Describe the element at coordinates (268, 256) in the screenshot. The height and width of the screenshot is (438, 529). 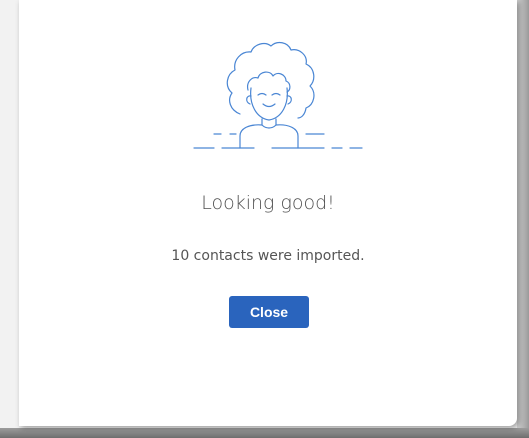
I see `import-status-message: 10 contacts were imported.` at that location.